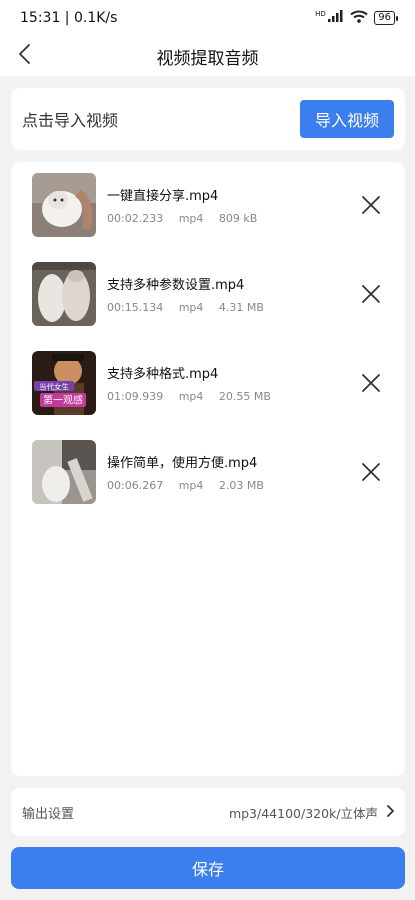 The image size is (415, 900). I want to click on video-meta: 00:15.134 mp4 4.31 MB, so click(233, 307).